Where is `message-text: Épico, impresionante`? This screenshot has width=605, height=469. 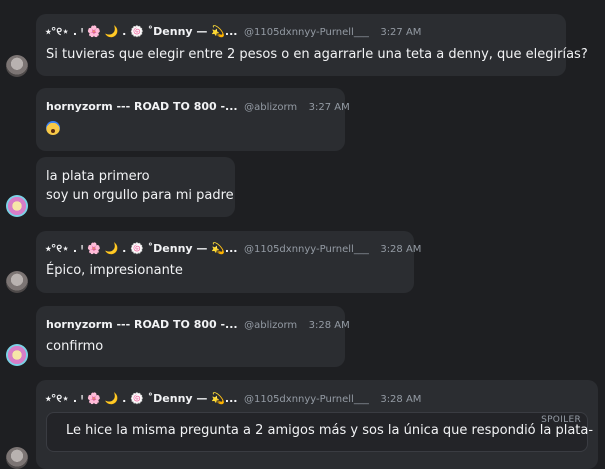 message-text: Épico, impresionante is located at coordinates (114, 270).